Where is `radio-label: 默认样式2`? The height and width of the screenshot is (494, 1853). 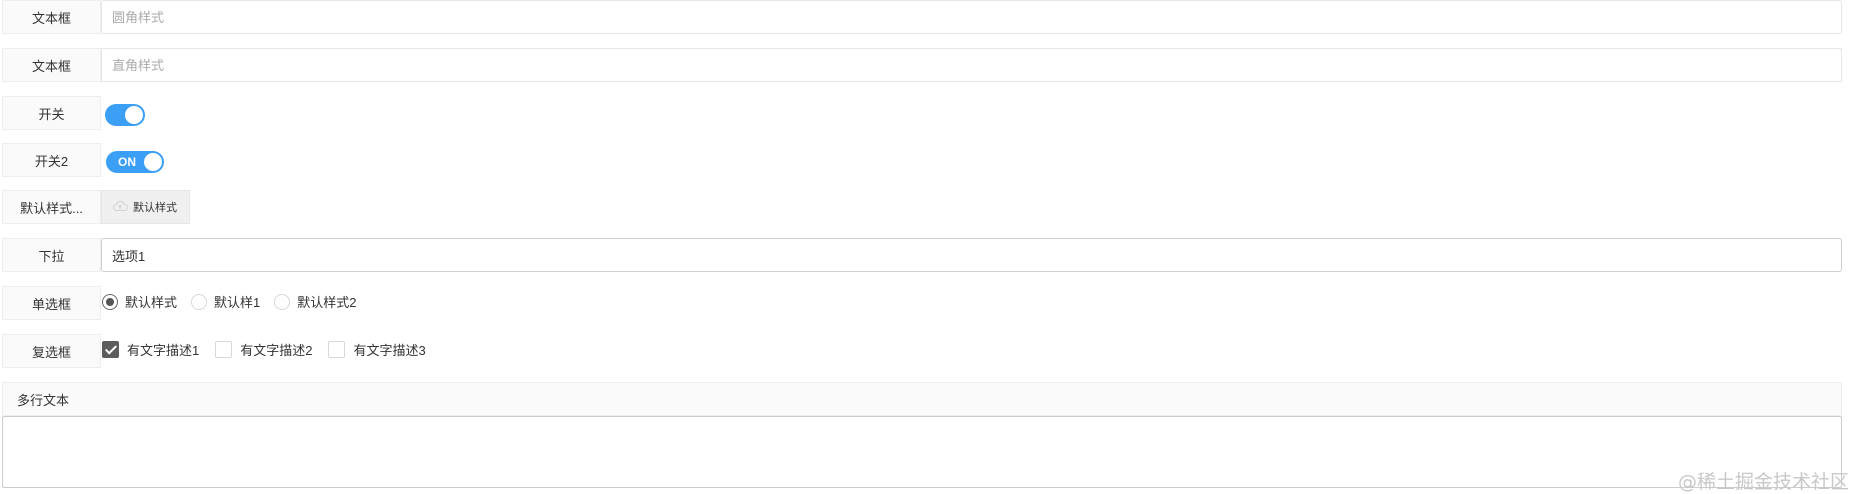
radio-label: 默认样式2 is located at coordinates (327, 302).